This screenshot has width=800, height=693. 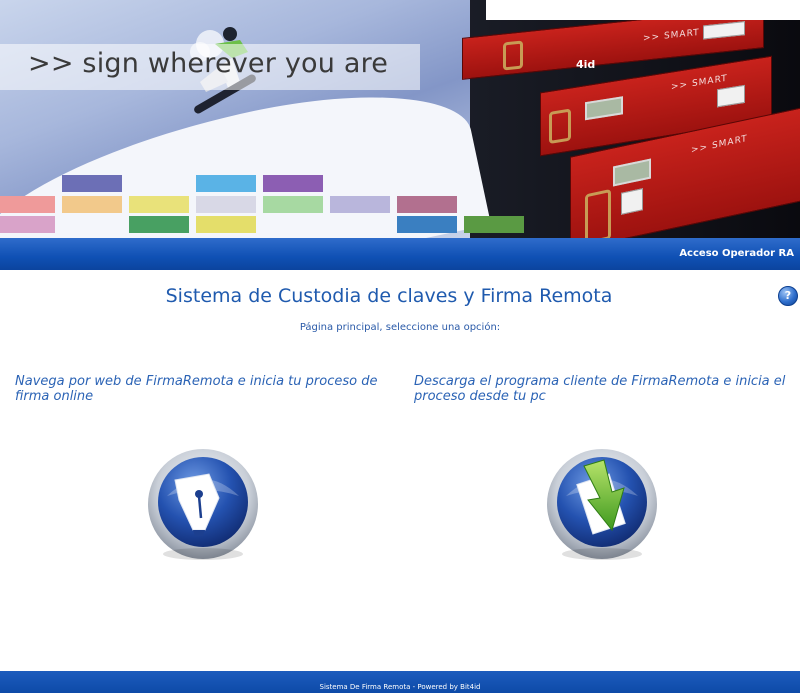 What do you see at coordinates (208, 63) in the screenshot?
I see `banner-slogan: >> sign wherever you are` at bounding box center [208, 63].